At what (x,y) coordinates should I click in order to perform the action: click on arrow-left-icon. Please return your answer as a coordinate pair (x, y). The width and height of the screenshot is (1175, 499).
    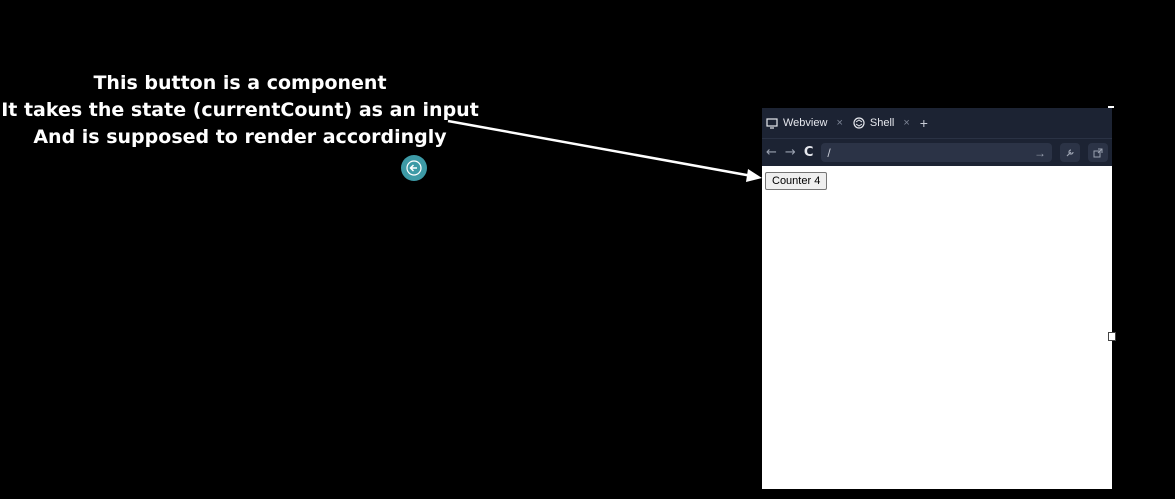
    Looking at the image, I should click on (414, 168).